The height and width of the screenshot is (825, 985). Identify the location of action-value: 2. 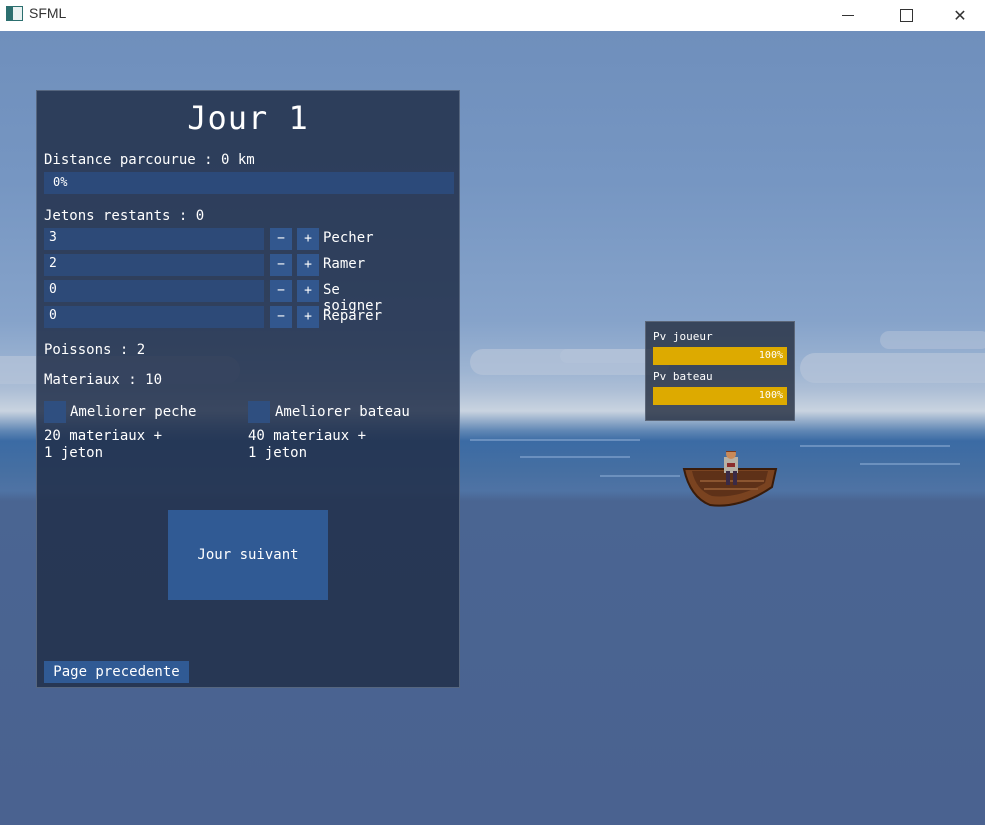
(53, 263).